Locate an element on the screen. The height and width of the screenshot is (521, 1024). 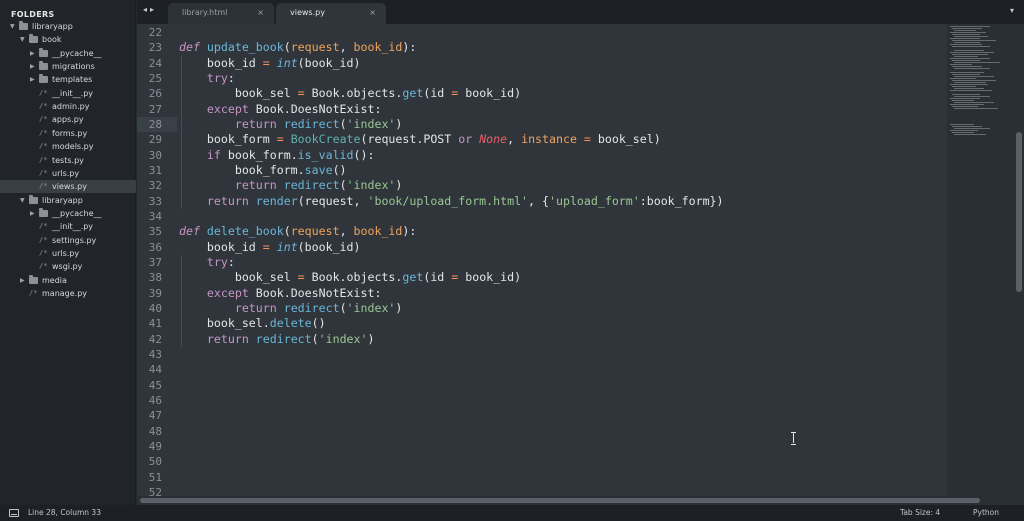
tree-file: /* views.py is located at coordinates (68, 187).